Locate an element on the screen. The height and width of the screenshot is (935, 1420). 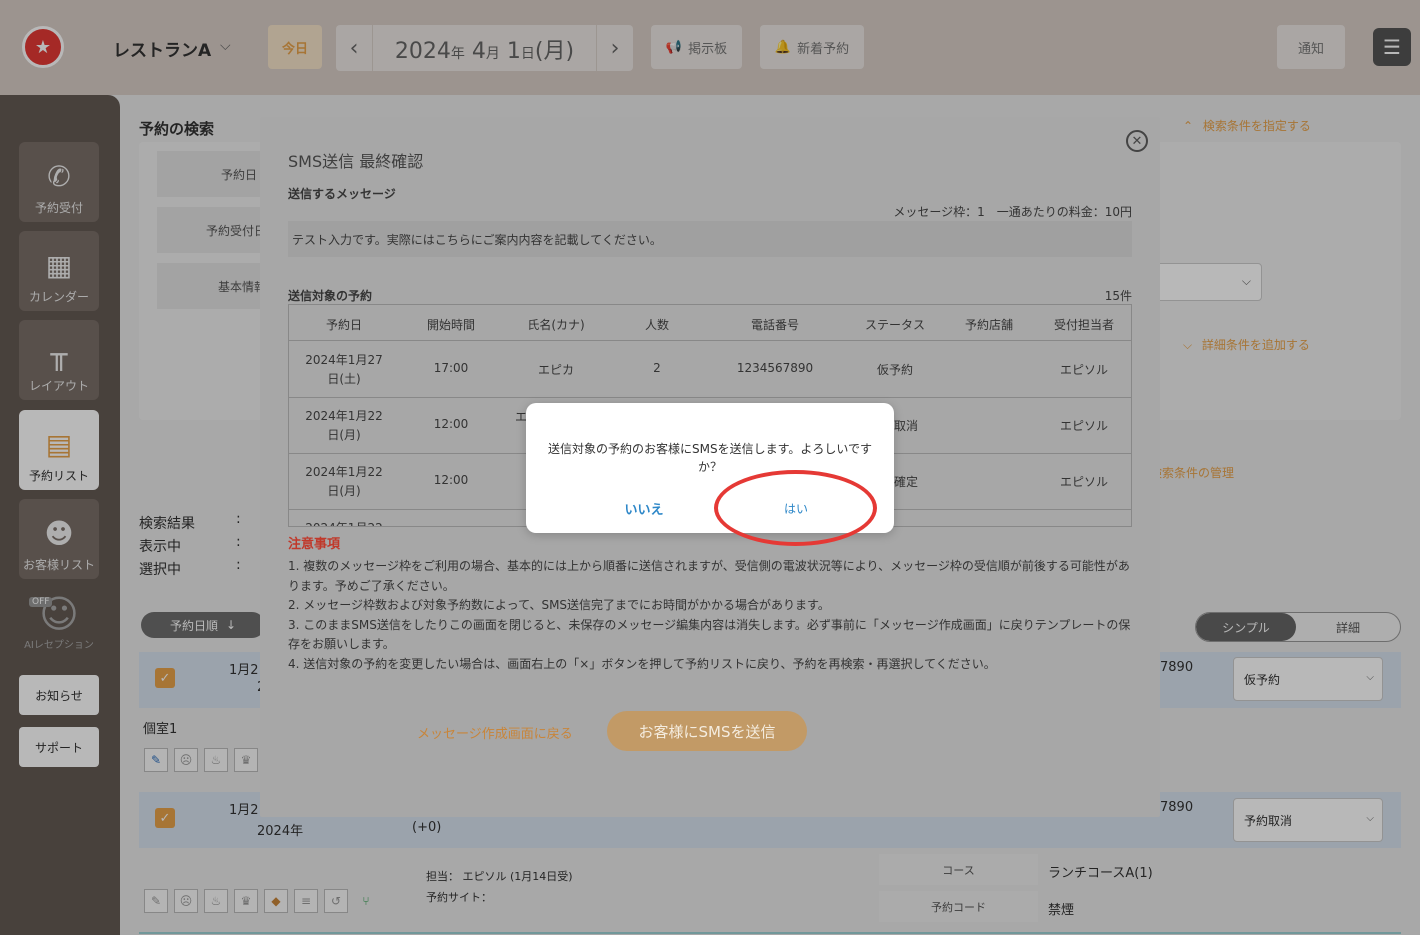
close-icon: ✕ is located at coordinates (1137, 141).